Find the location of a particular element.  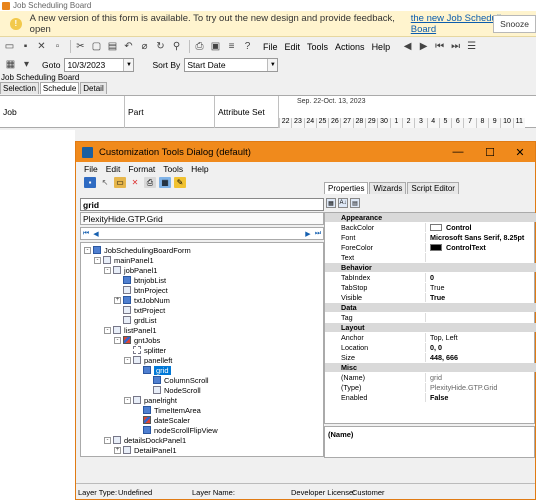

tree-node: grdList is located at coordinates (135, 320).